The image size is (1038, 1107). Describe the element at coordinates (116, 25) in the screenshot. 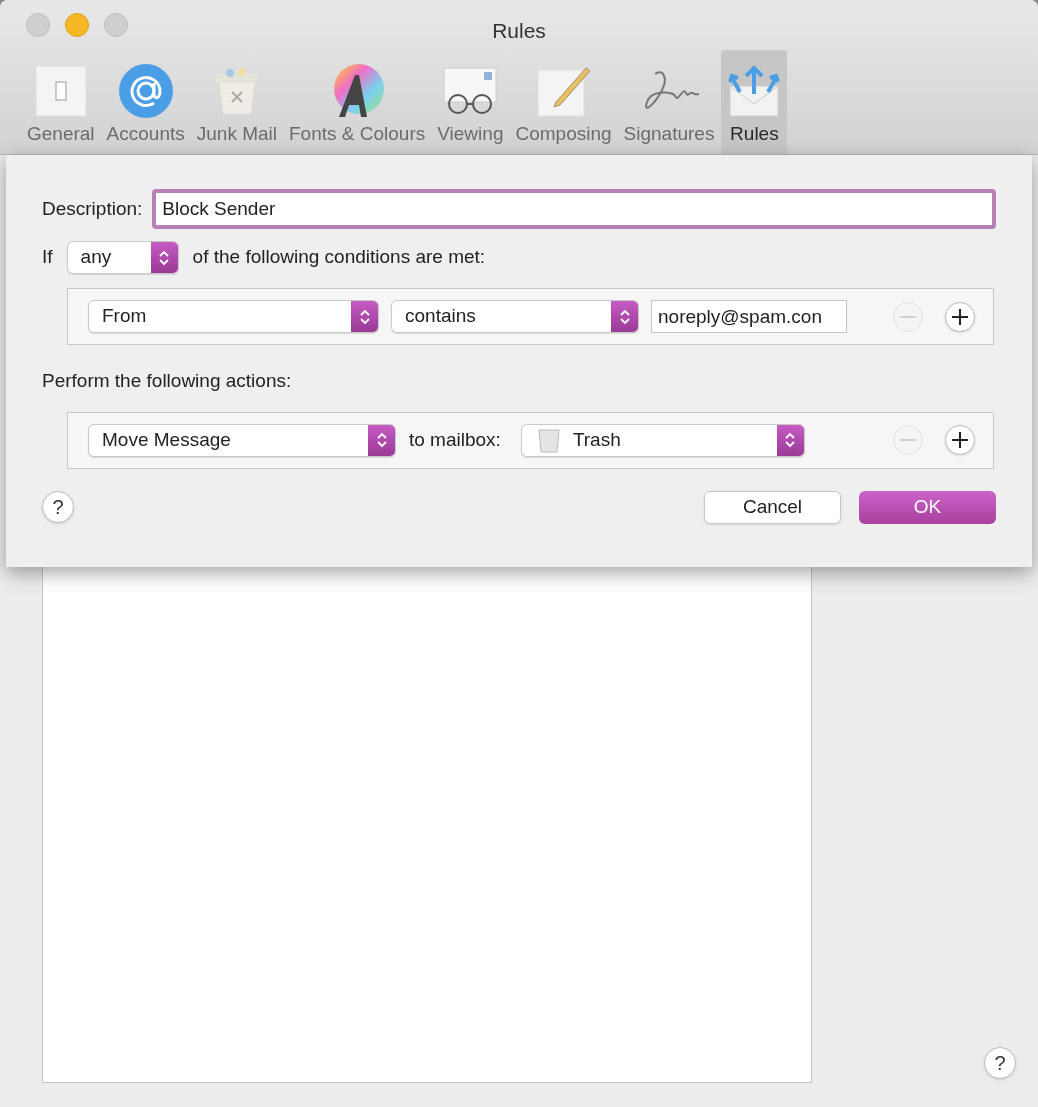

I see `zoom-button` at that location.